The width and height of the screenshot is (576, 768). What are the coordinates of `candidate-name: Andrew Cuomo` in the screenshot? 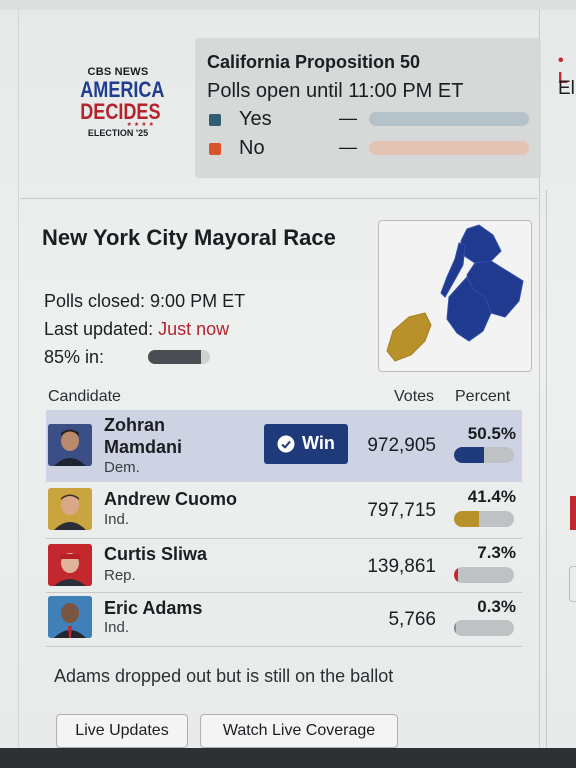 It's located at (170, 499).